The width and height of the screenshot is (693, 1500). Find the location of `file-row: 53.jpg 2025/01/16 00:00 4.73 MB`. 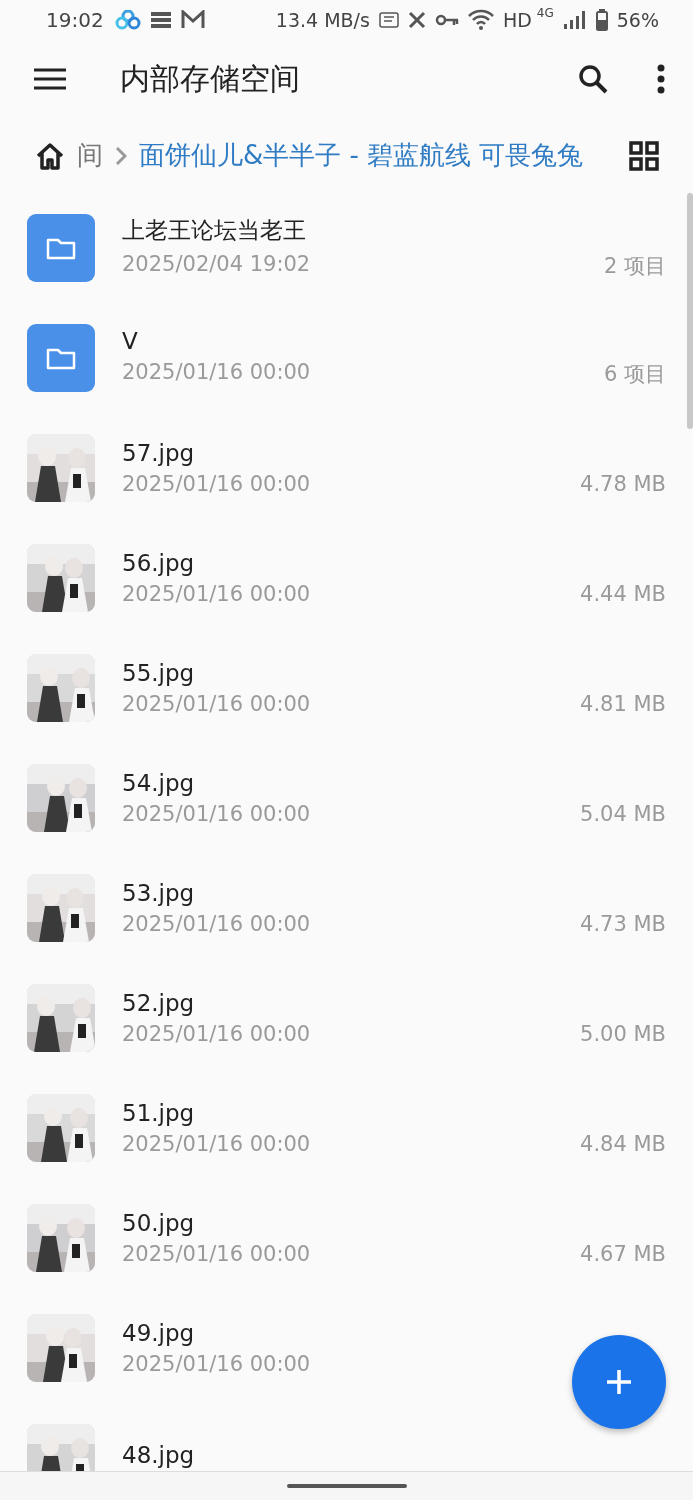

file-row: 53.jpg 2025/01/16 00:00 4.73 MB is located at coordinates (343, 907).